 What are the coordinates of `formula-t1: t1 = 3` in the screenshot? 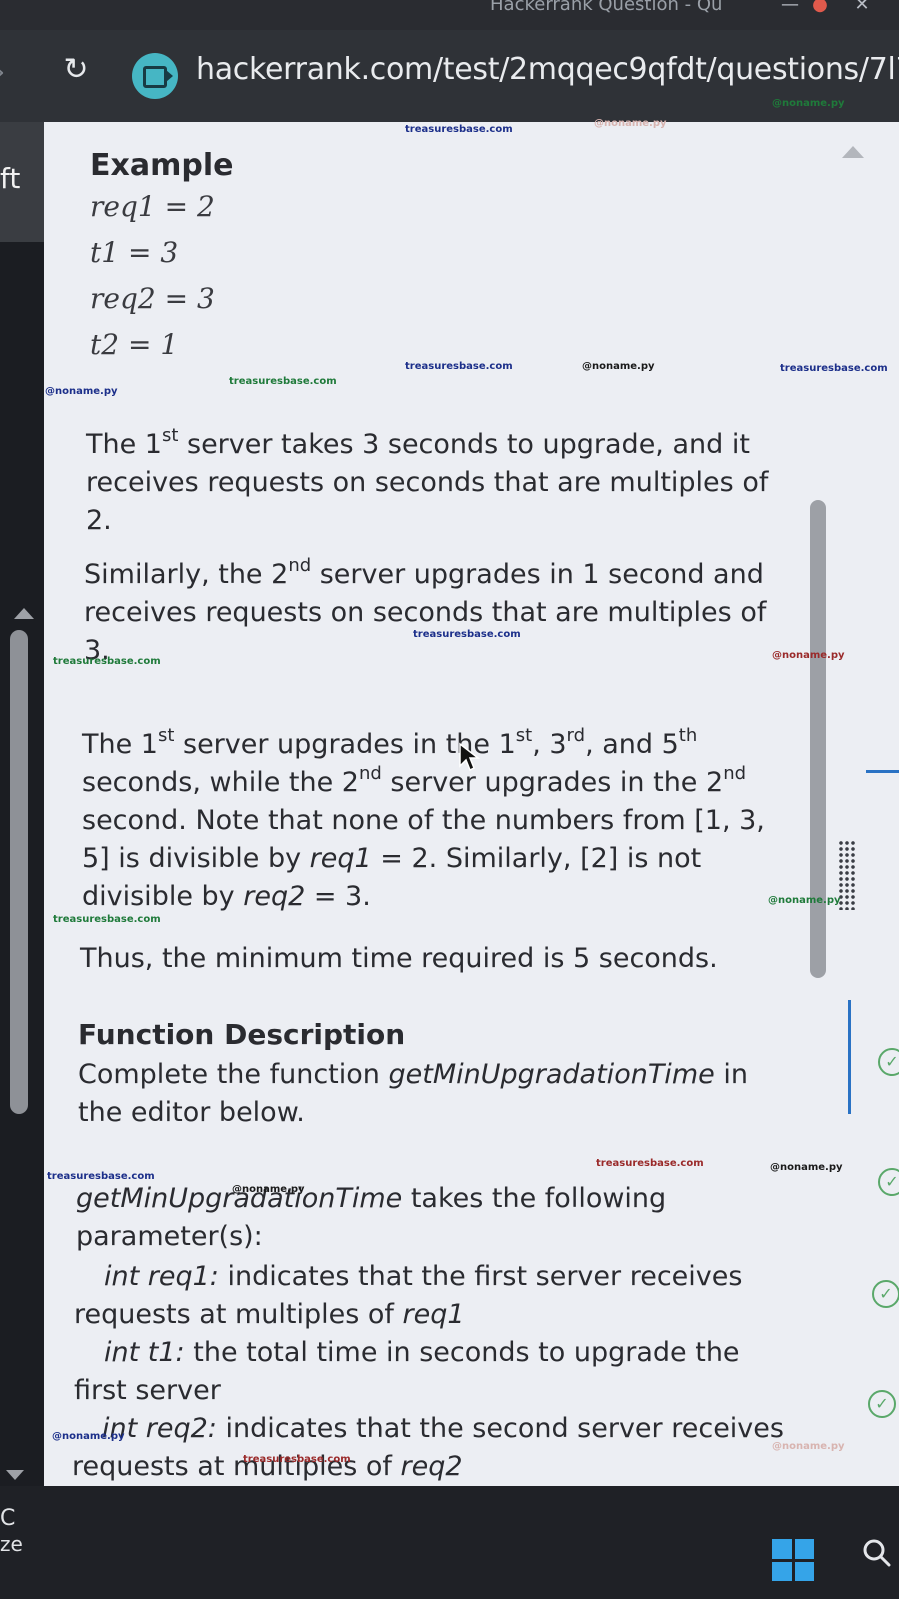 It's located at (134, 252).